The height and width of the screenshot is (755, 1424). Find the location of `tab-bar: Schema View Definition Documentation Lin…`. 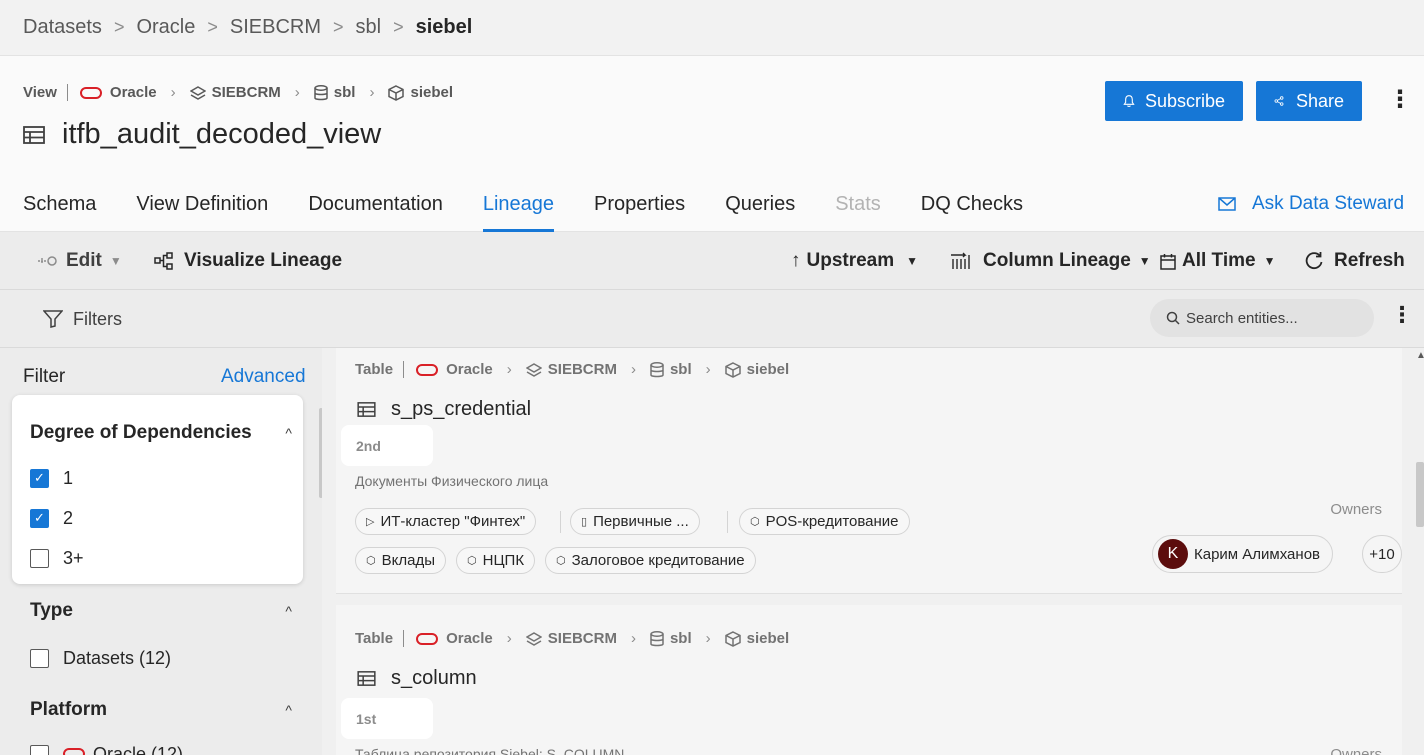

tab-bar: Schema View Definition Documentation Lin… is located at coordinates (543, 204).